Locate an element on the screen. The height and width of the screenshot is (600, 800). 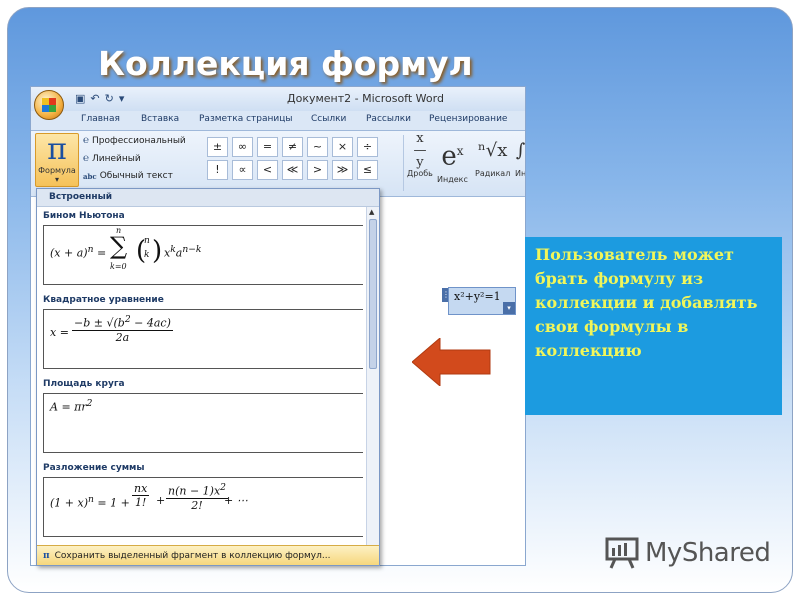
integral-button: ∫ Ин is located at coordinates (520, 155).